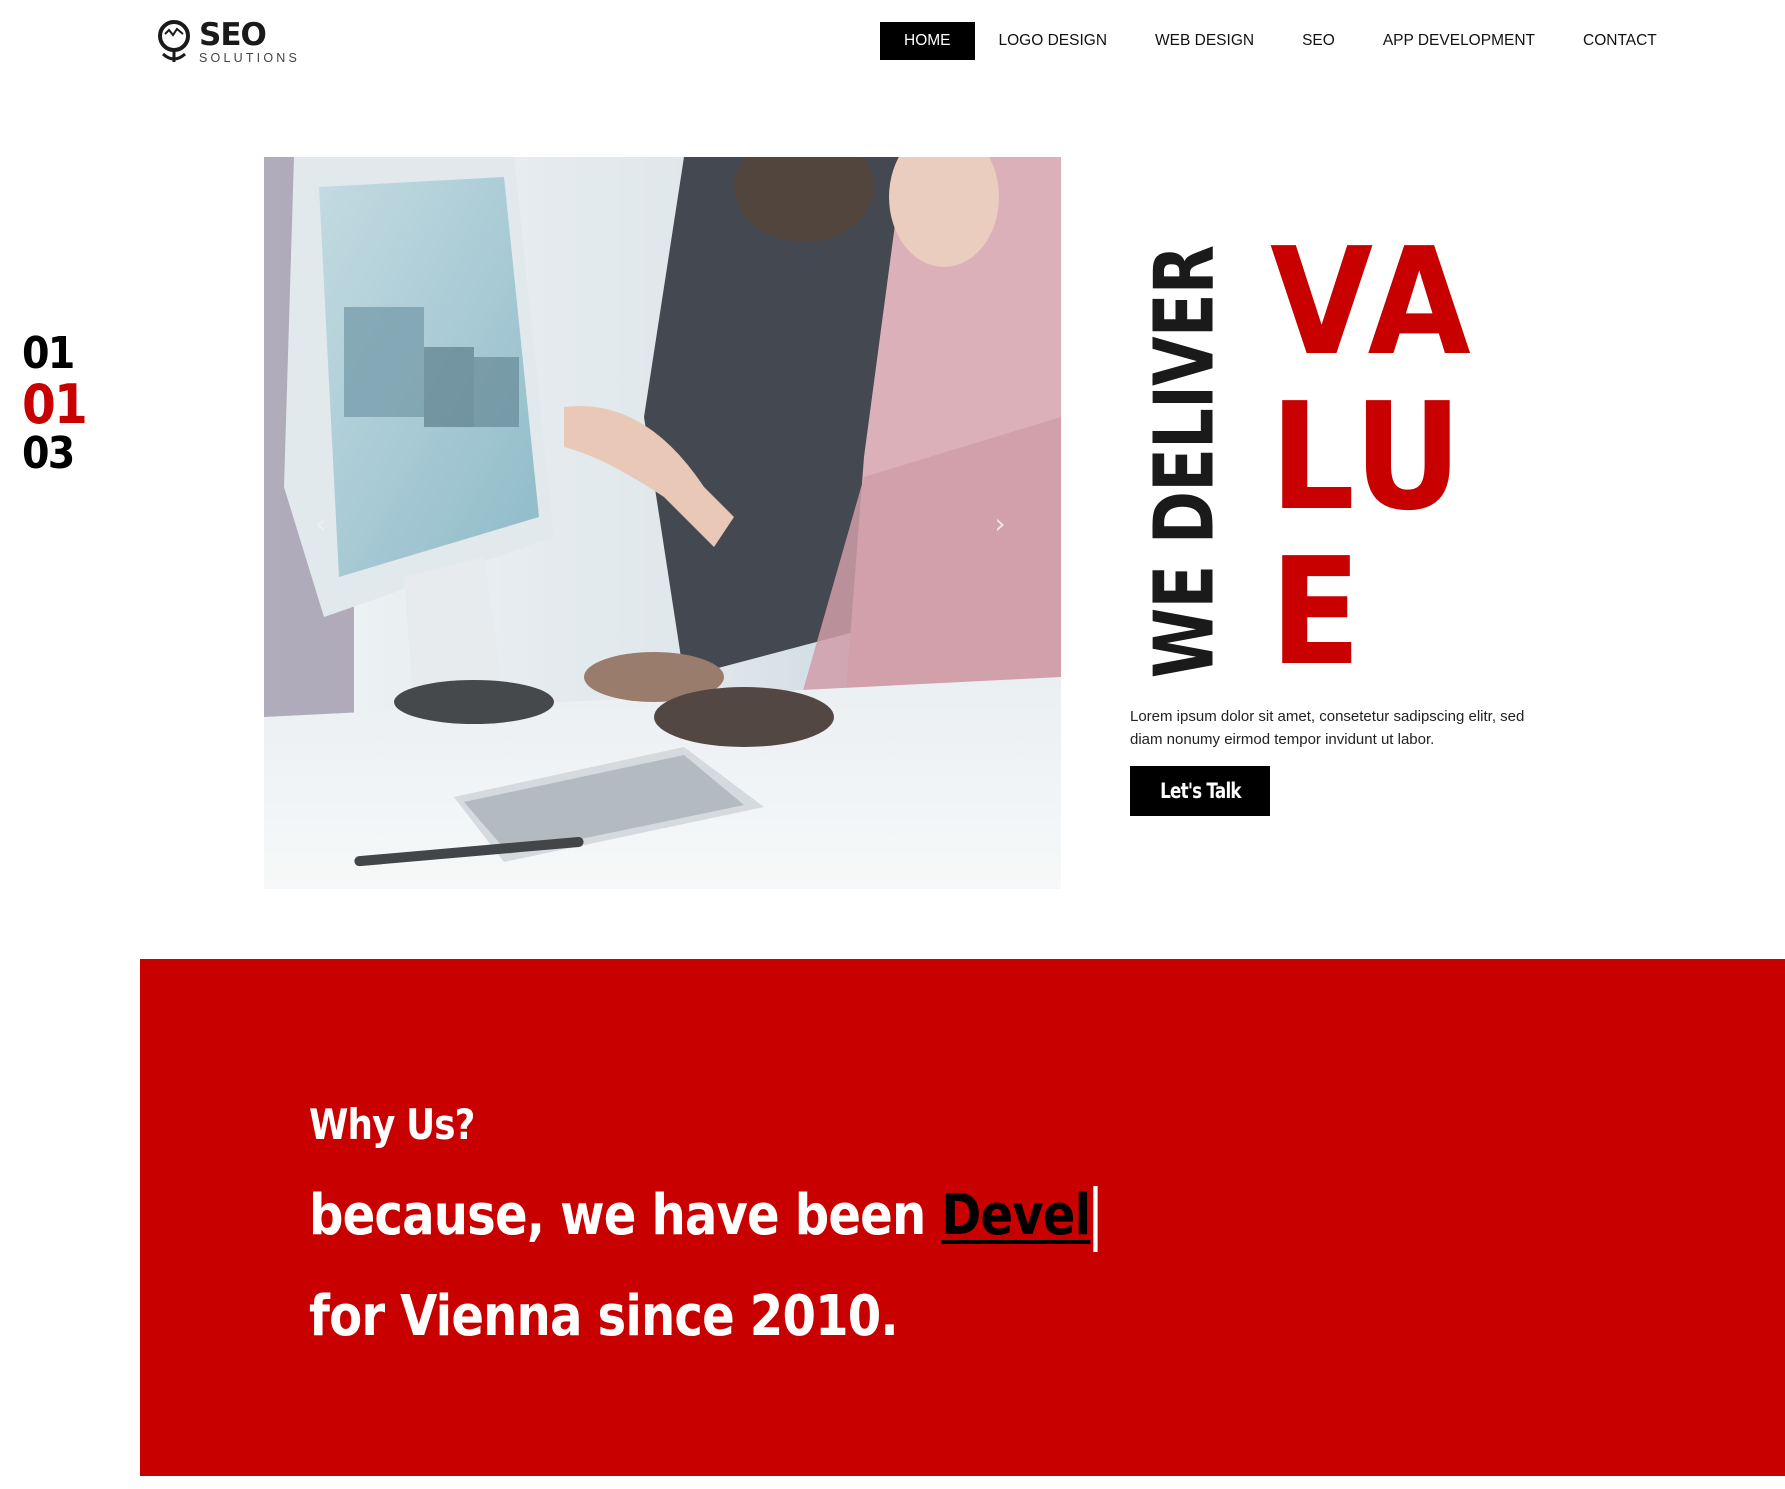 The image size is (1785, 1489). What do you see at coordinates (48, 353) in the screenshot?
I see `slide-counter-top: 01` at bounding box center [48, 353].